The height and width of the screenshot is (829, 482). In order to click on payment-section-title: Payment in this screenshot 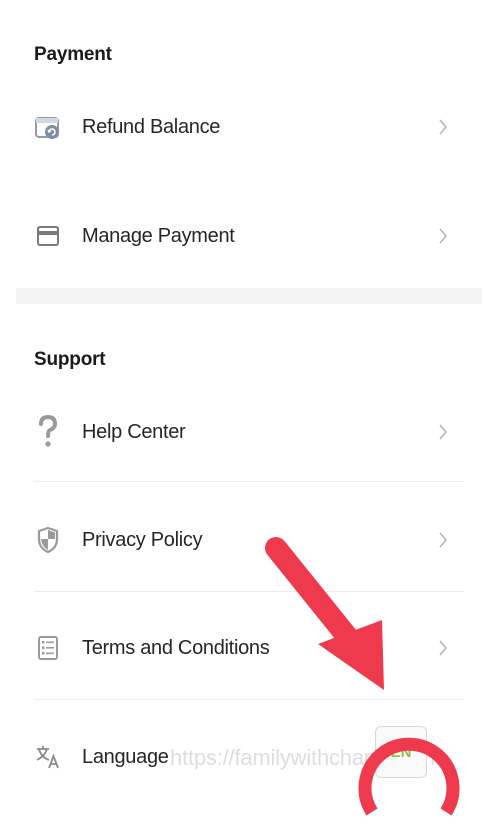, I will do `click(73, 54)`.